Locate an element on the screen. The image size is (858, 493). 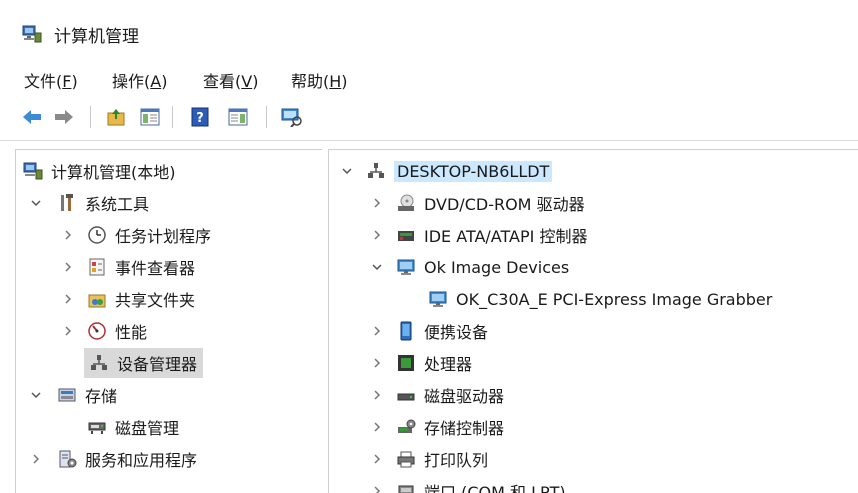
tree-item-system-tools: 系统工具 is located at coordinates (88, 203).